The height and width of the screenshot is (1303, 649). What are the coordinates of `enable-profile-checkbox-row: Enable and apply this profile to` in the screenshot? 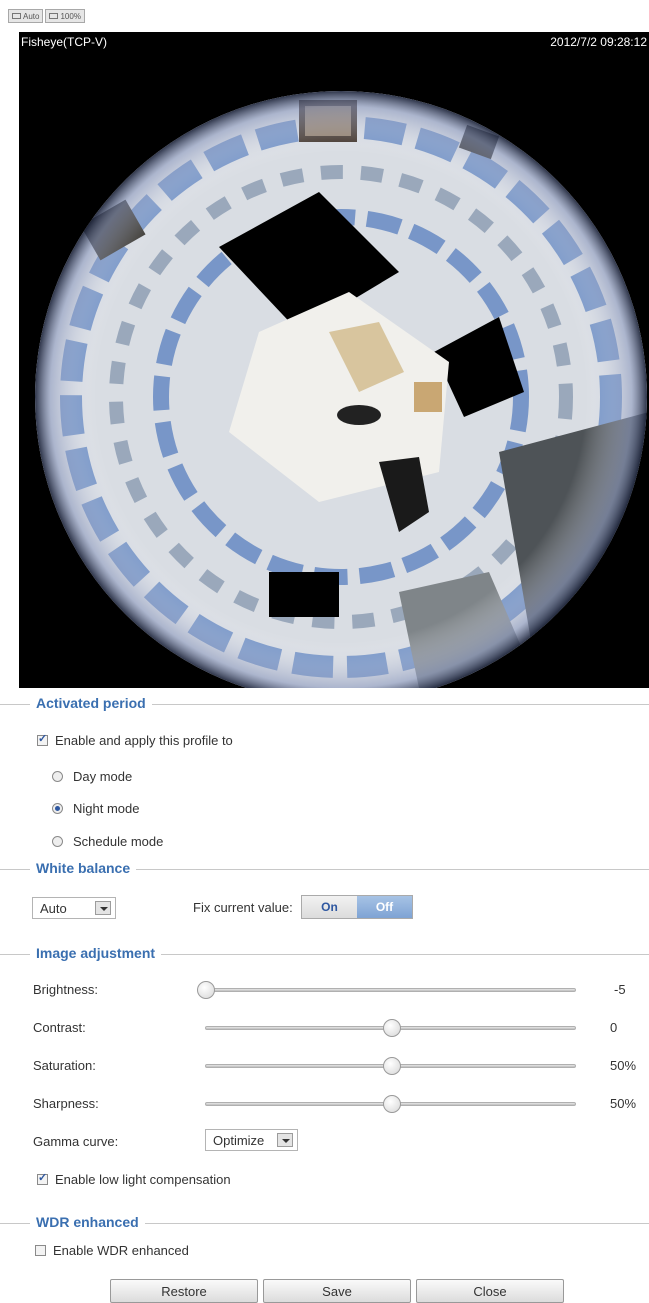 It's located at (135, 740).